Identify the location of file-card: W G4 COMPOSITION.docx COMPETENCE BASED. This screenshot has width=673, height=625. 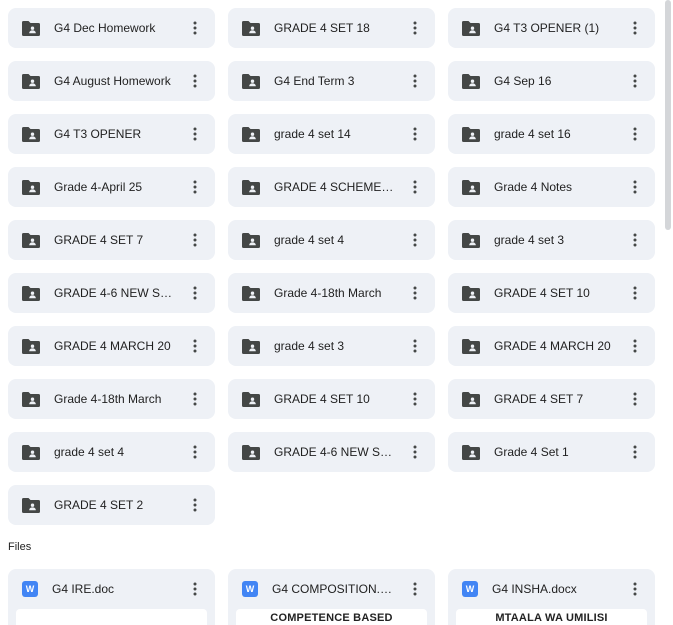
(331, 597).